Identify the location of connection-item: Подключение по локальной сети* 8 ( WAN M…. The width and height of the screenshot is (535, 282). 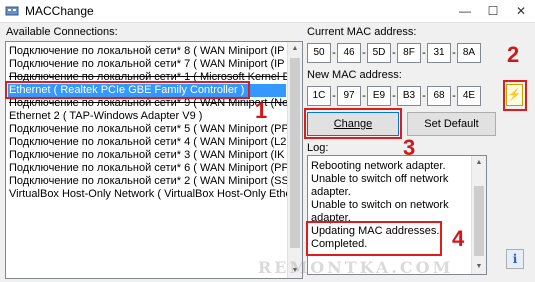
(148, 51).